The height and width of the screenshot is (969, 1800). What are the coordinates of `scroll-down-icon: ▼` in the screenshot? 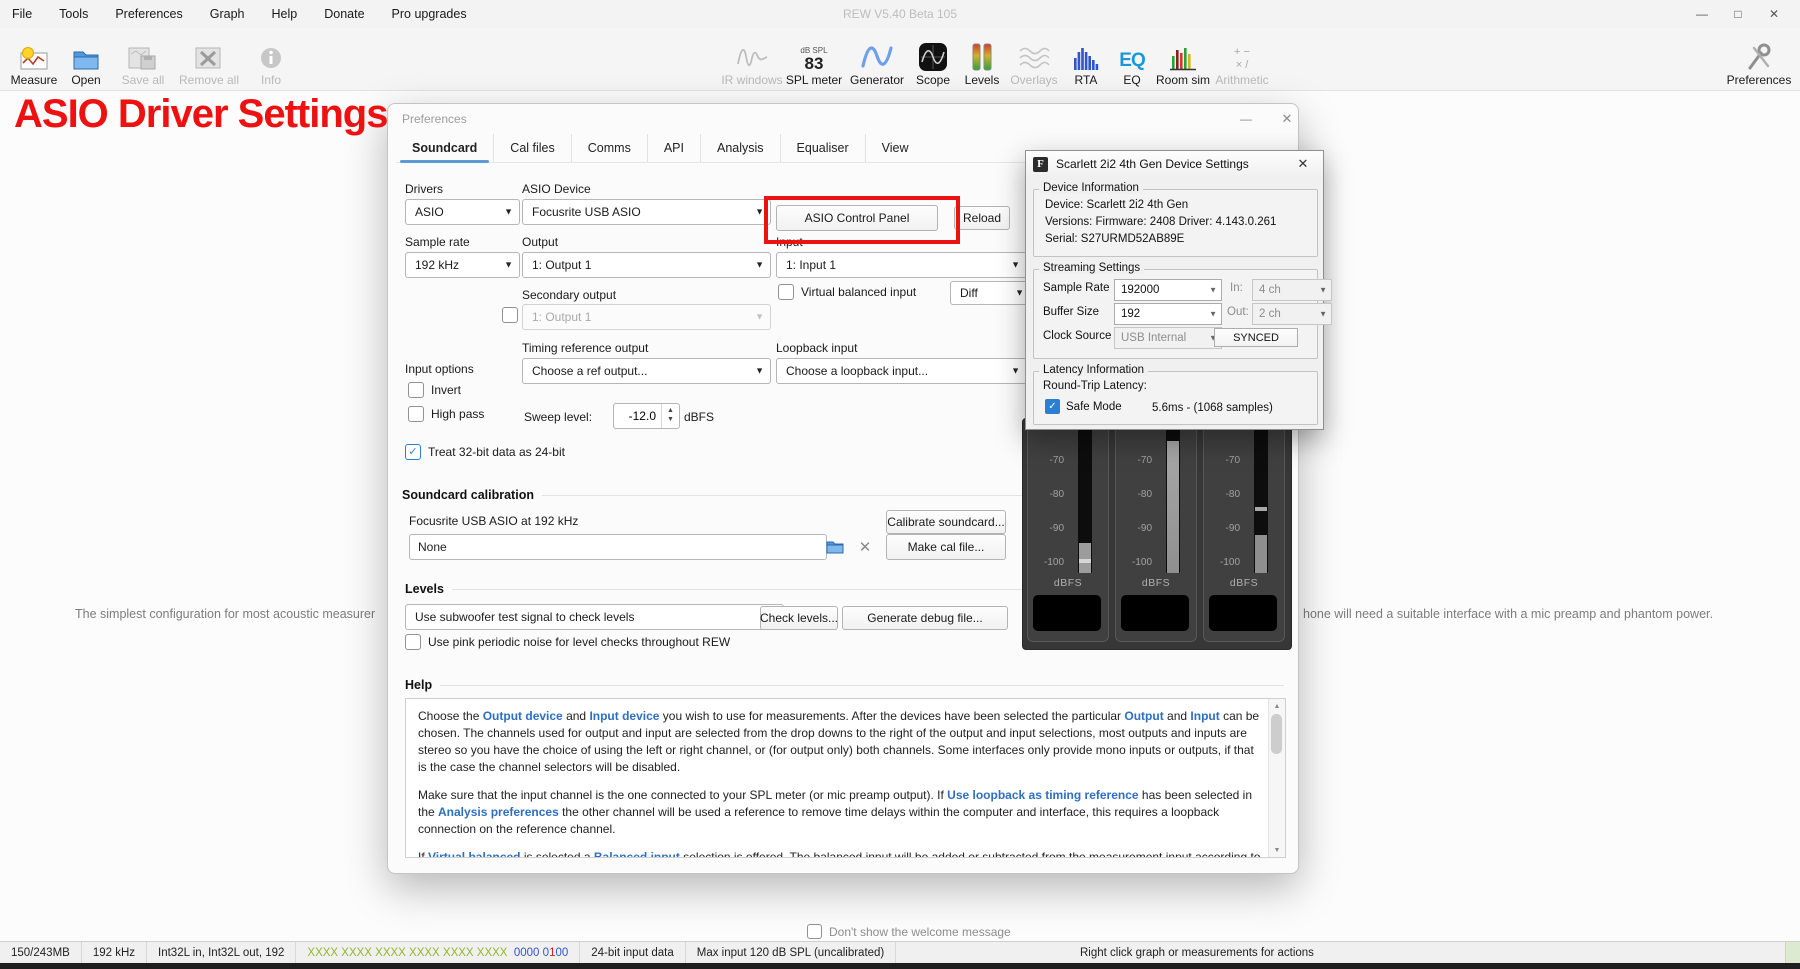 It's located at (1277, 850).